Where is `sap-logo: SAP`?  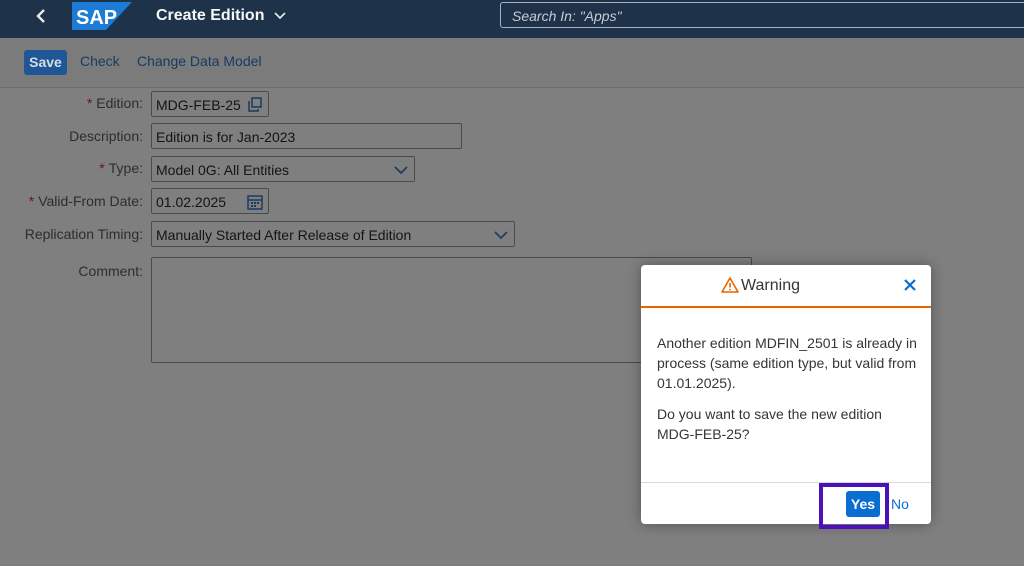 sap-logo: SAP is located at coordinates (102, 16).